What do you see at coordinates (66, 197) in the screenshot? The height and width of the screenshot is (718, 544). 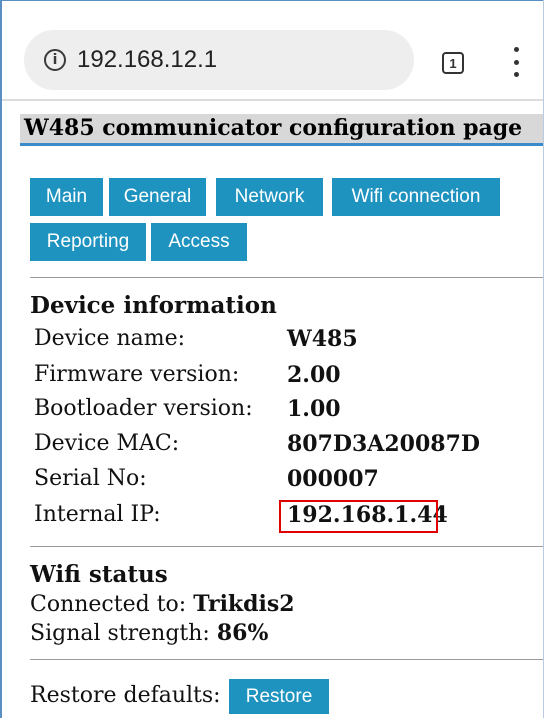 I see `nav-button-main: Main` at bounding box center [66, 197].